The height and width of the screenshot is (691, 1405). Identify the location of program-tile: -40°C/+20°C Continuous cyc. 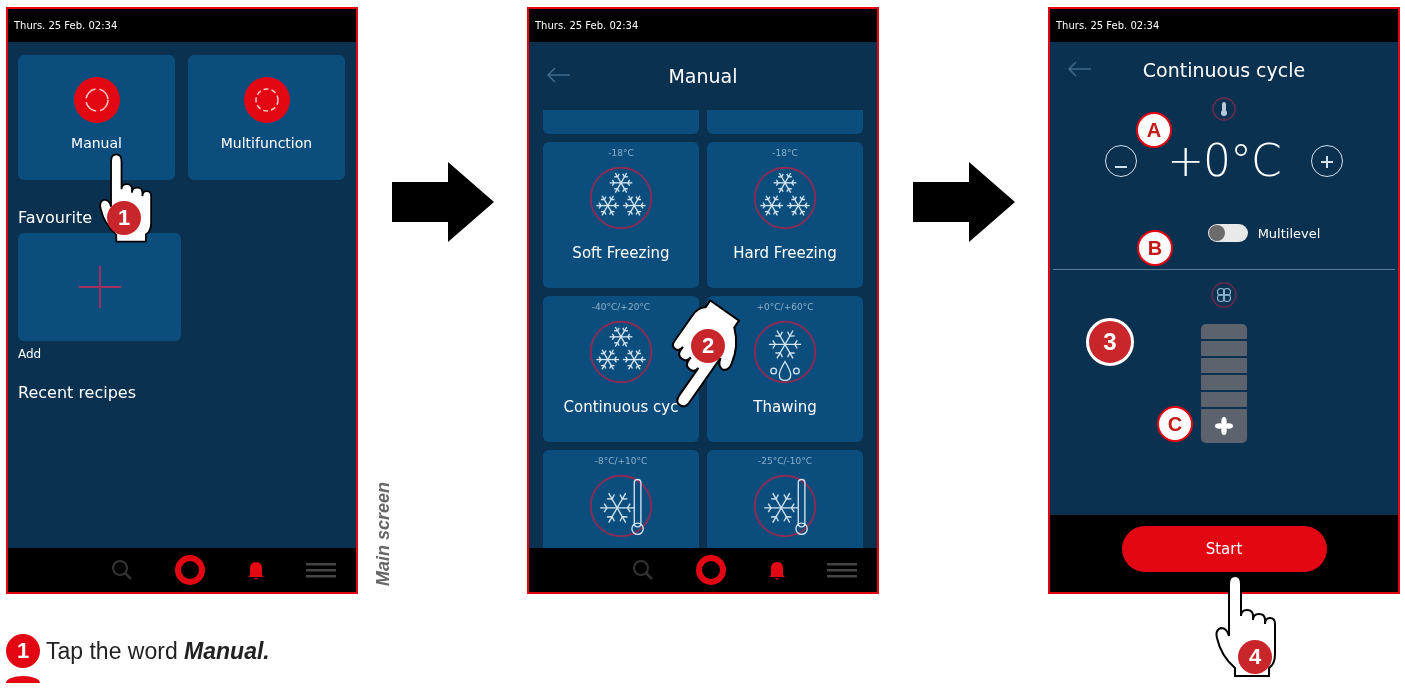
(621, 369).